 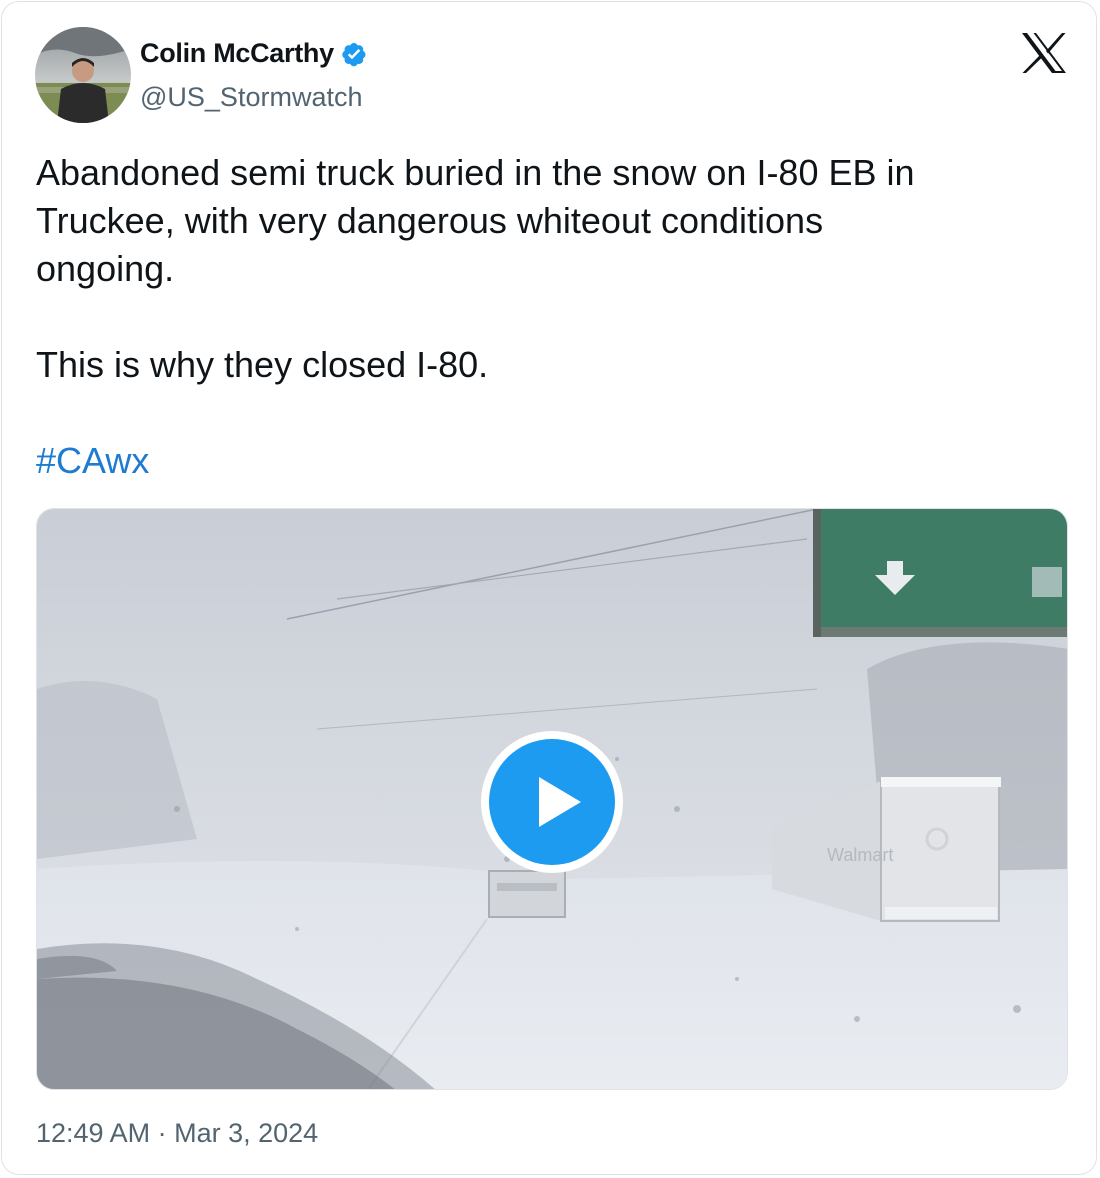 I want to click on x-logo-icon, so click(x=1044, y=53).